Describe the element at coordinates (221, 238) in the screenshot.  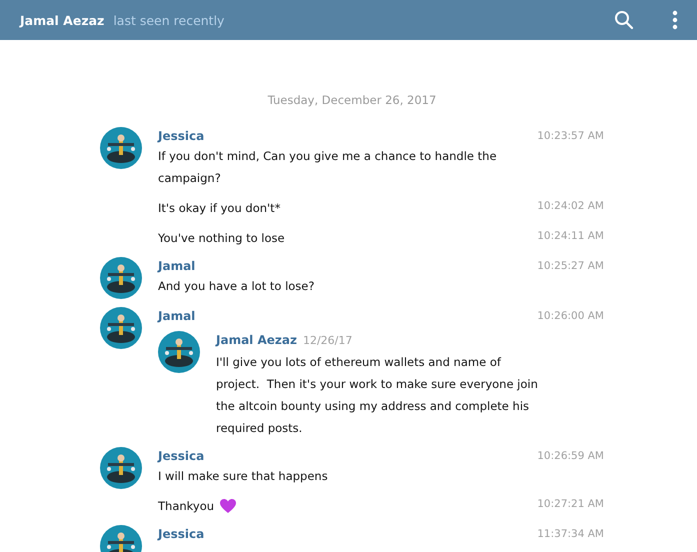
I see `message-text: You've nothing to lose` at that location.